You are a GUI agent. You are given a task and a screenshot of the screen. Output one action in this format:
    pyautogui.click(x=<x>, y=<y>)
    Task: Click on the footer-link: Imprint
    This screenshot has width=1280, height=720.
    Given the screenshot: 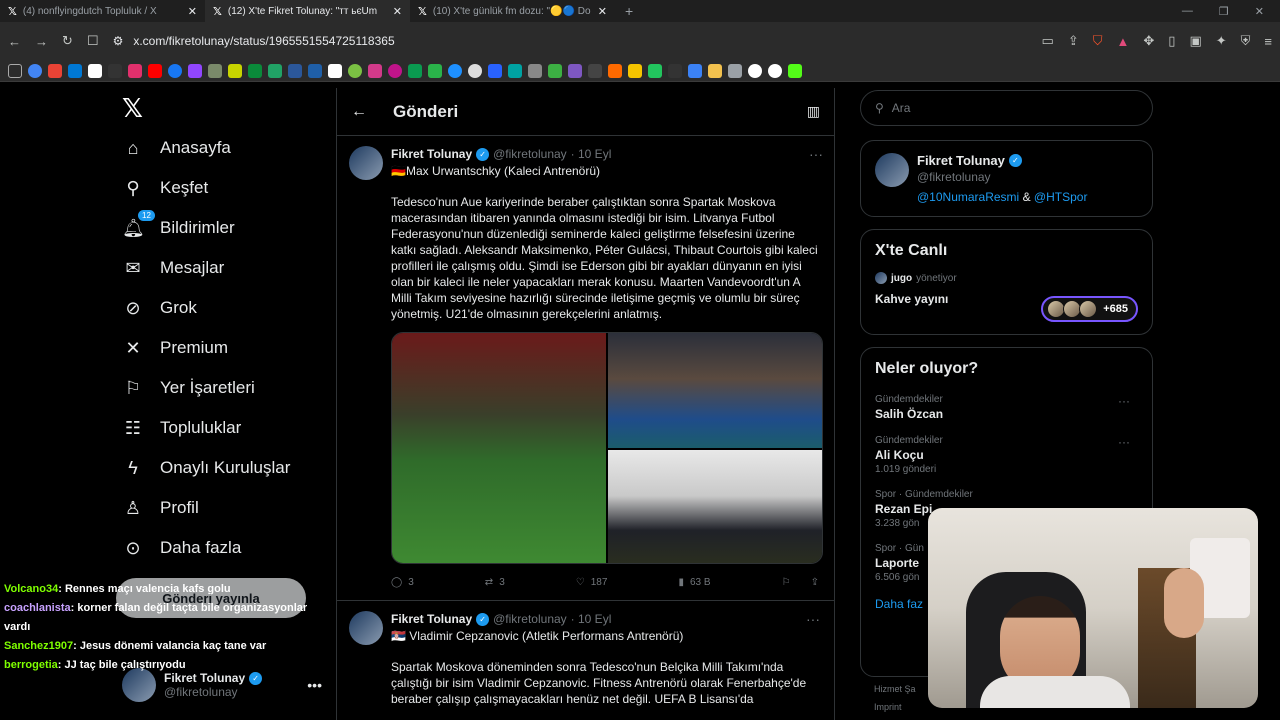 What is the action you would take?
    pyautogui.click(x=895, y=707)
    